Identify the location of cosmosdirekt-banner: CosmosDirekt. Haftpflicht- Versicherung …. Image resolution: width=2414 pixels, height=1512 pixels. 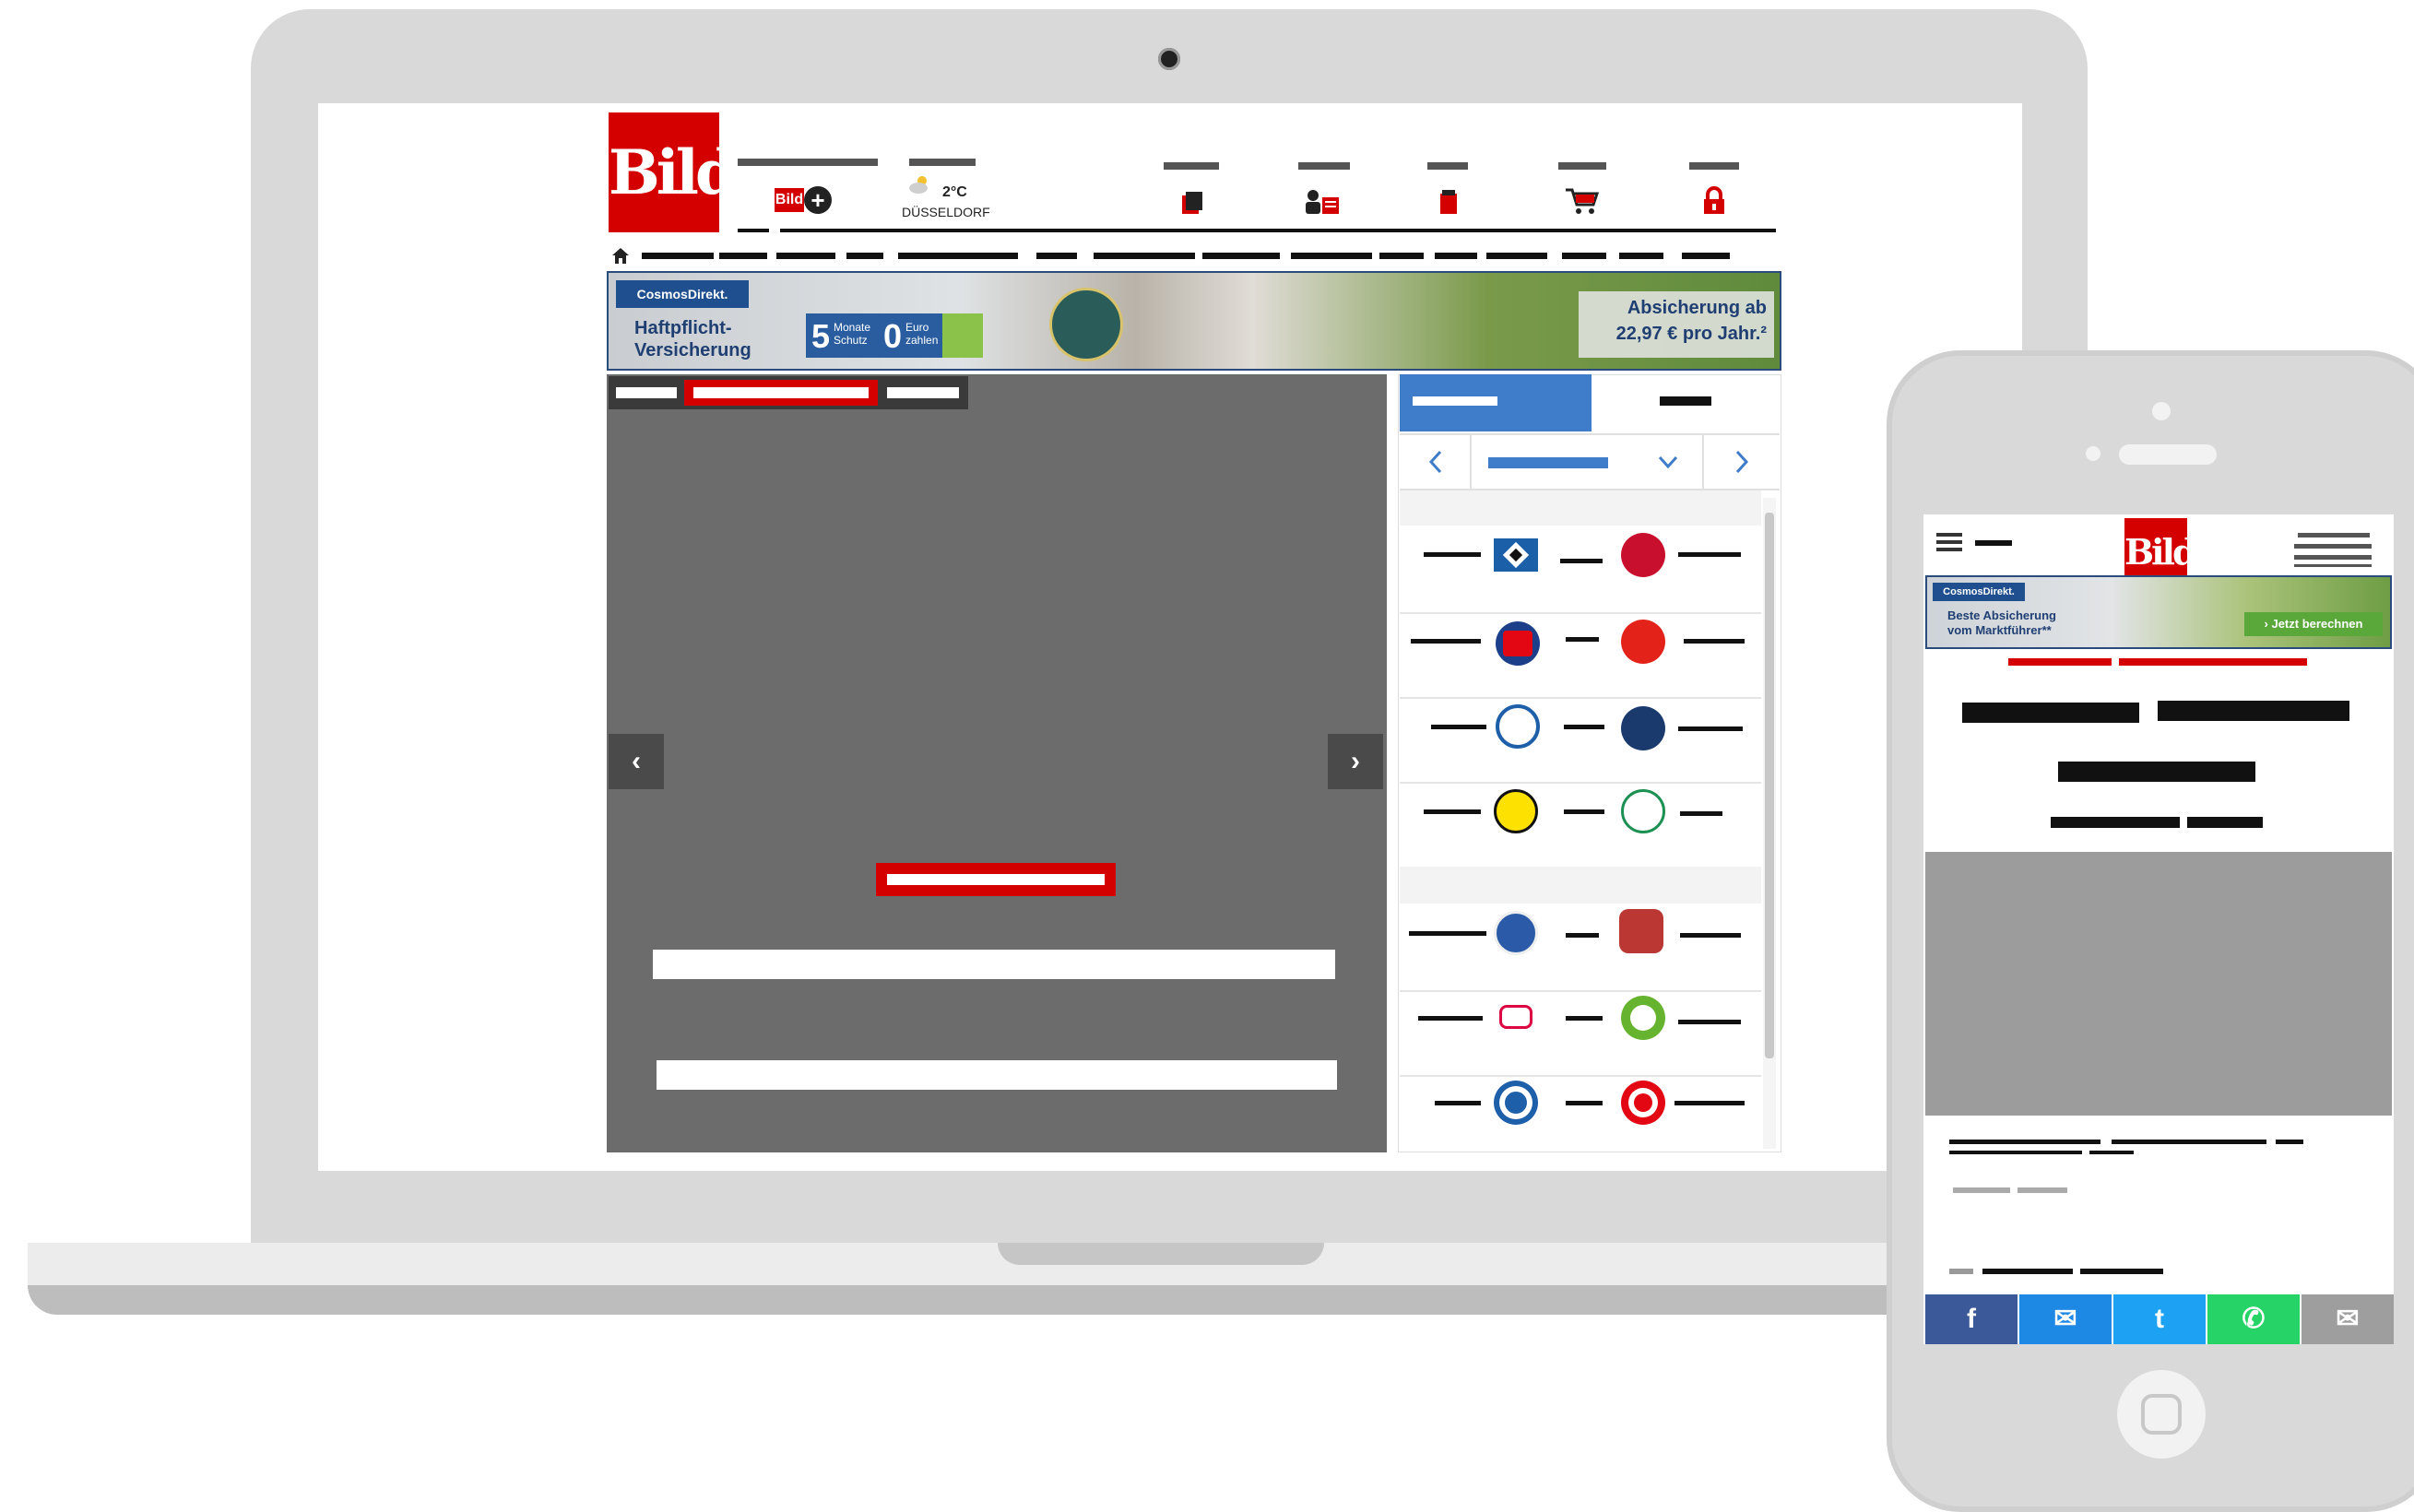
(1194, 321).